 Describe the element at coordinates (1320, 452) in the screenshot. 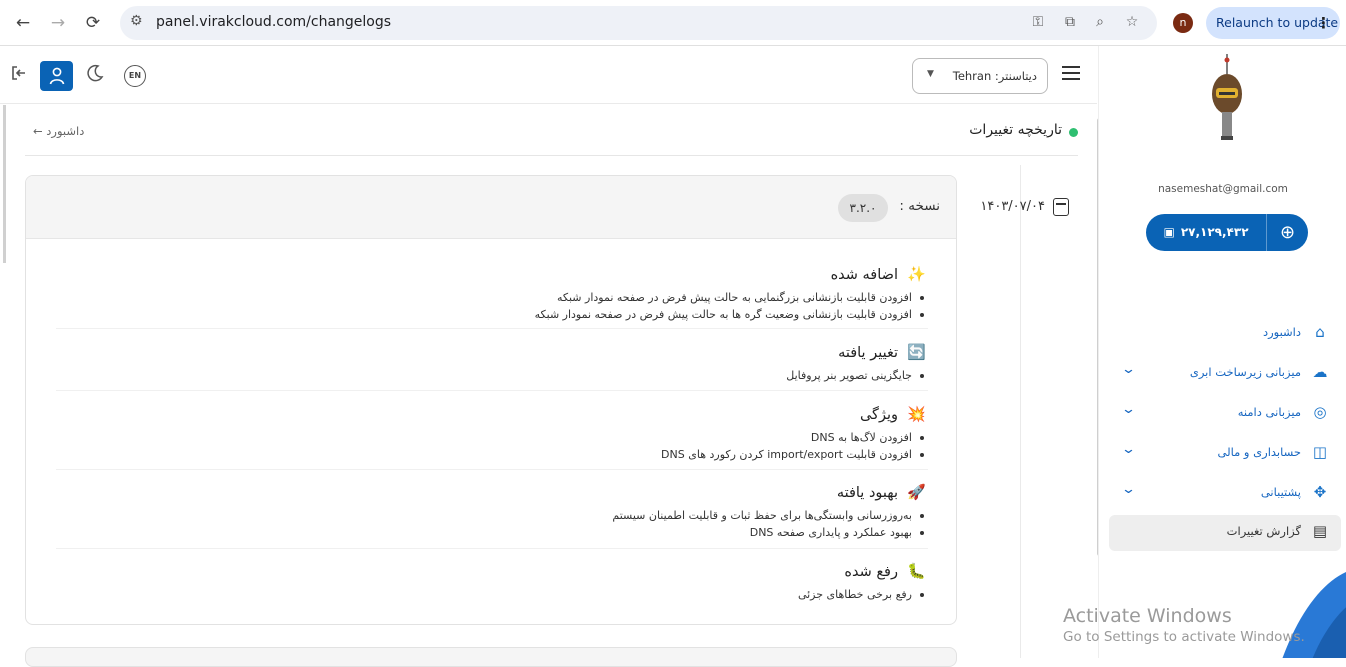

I see `bag-icon: ◫` at that location.